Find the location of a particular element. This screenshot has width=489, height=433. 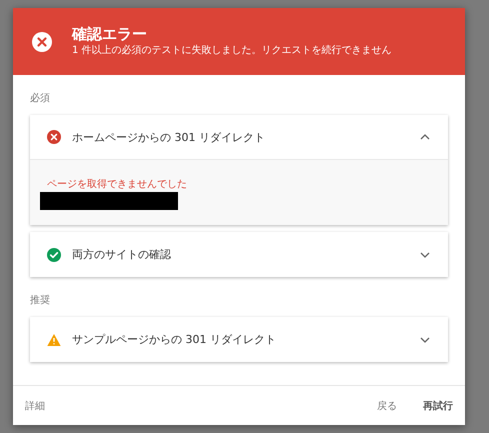

details-button: 詳細 is located at coordinates (35, 405).